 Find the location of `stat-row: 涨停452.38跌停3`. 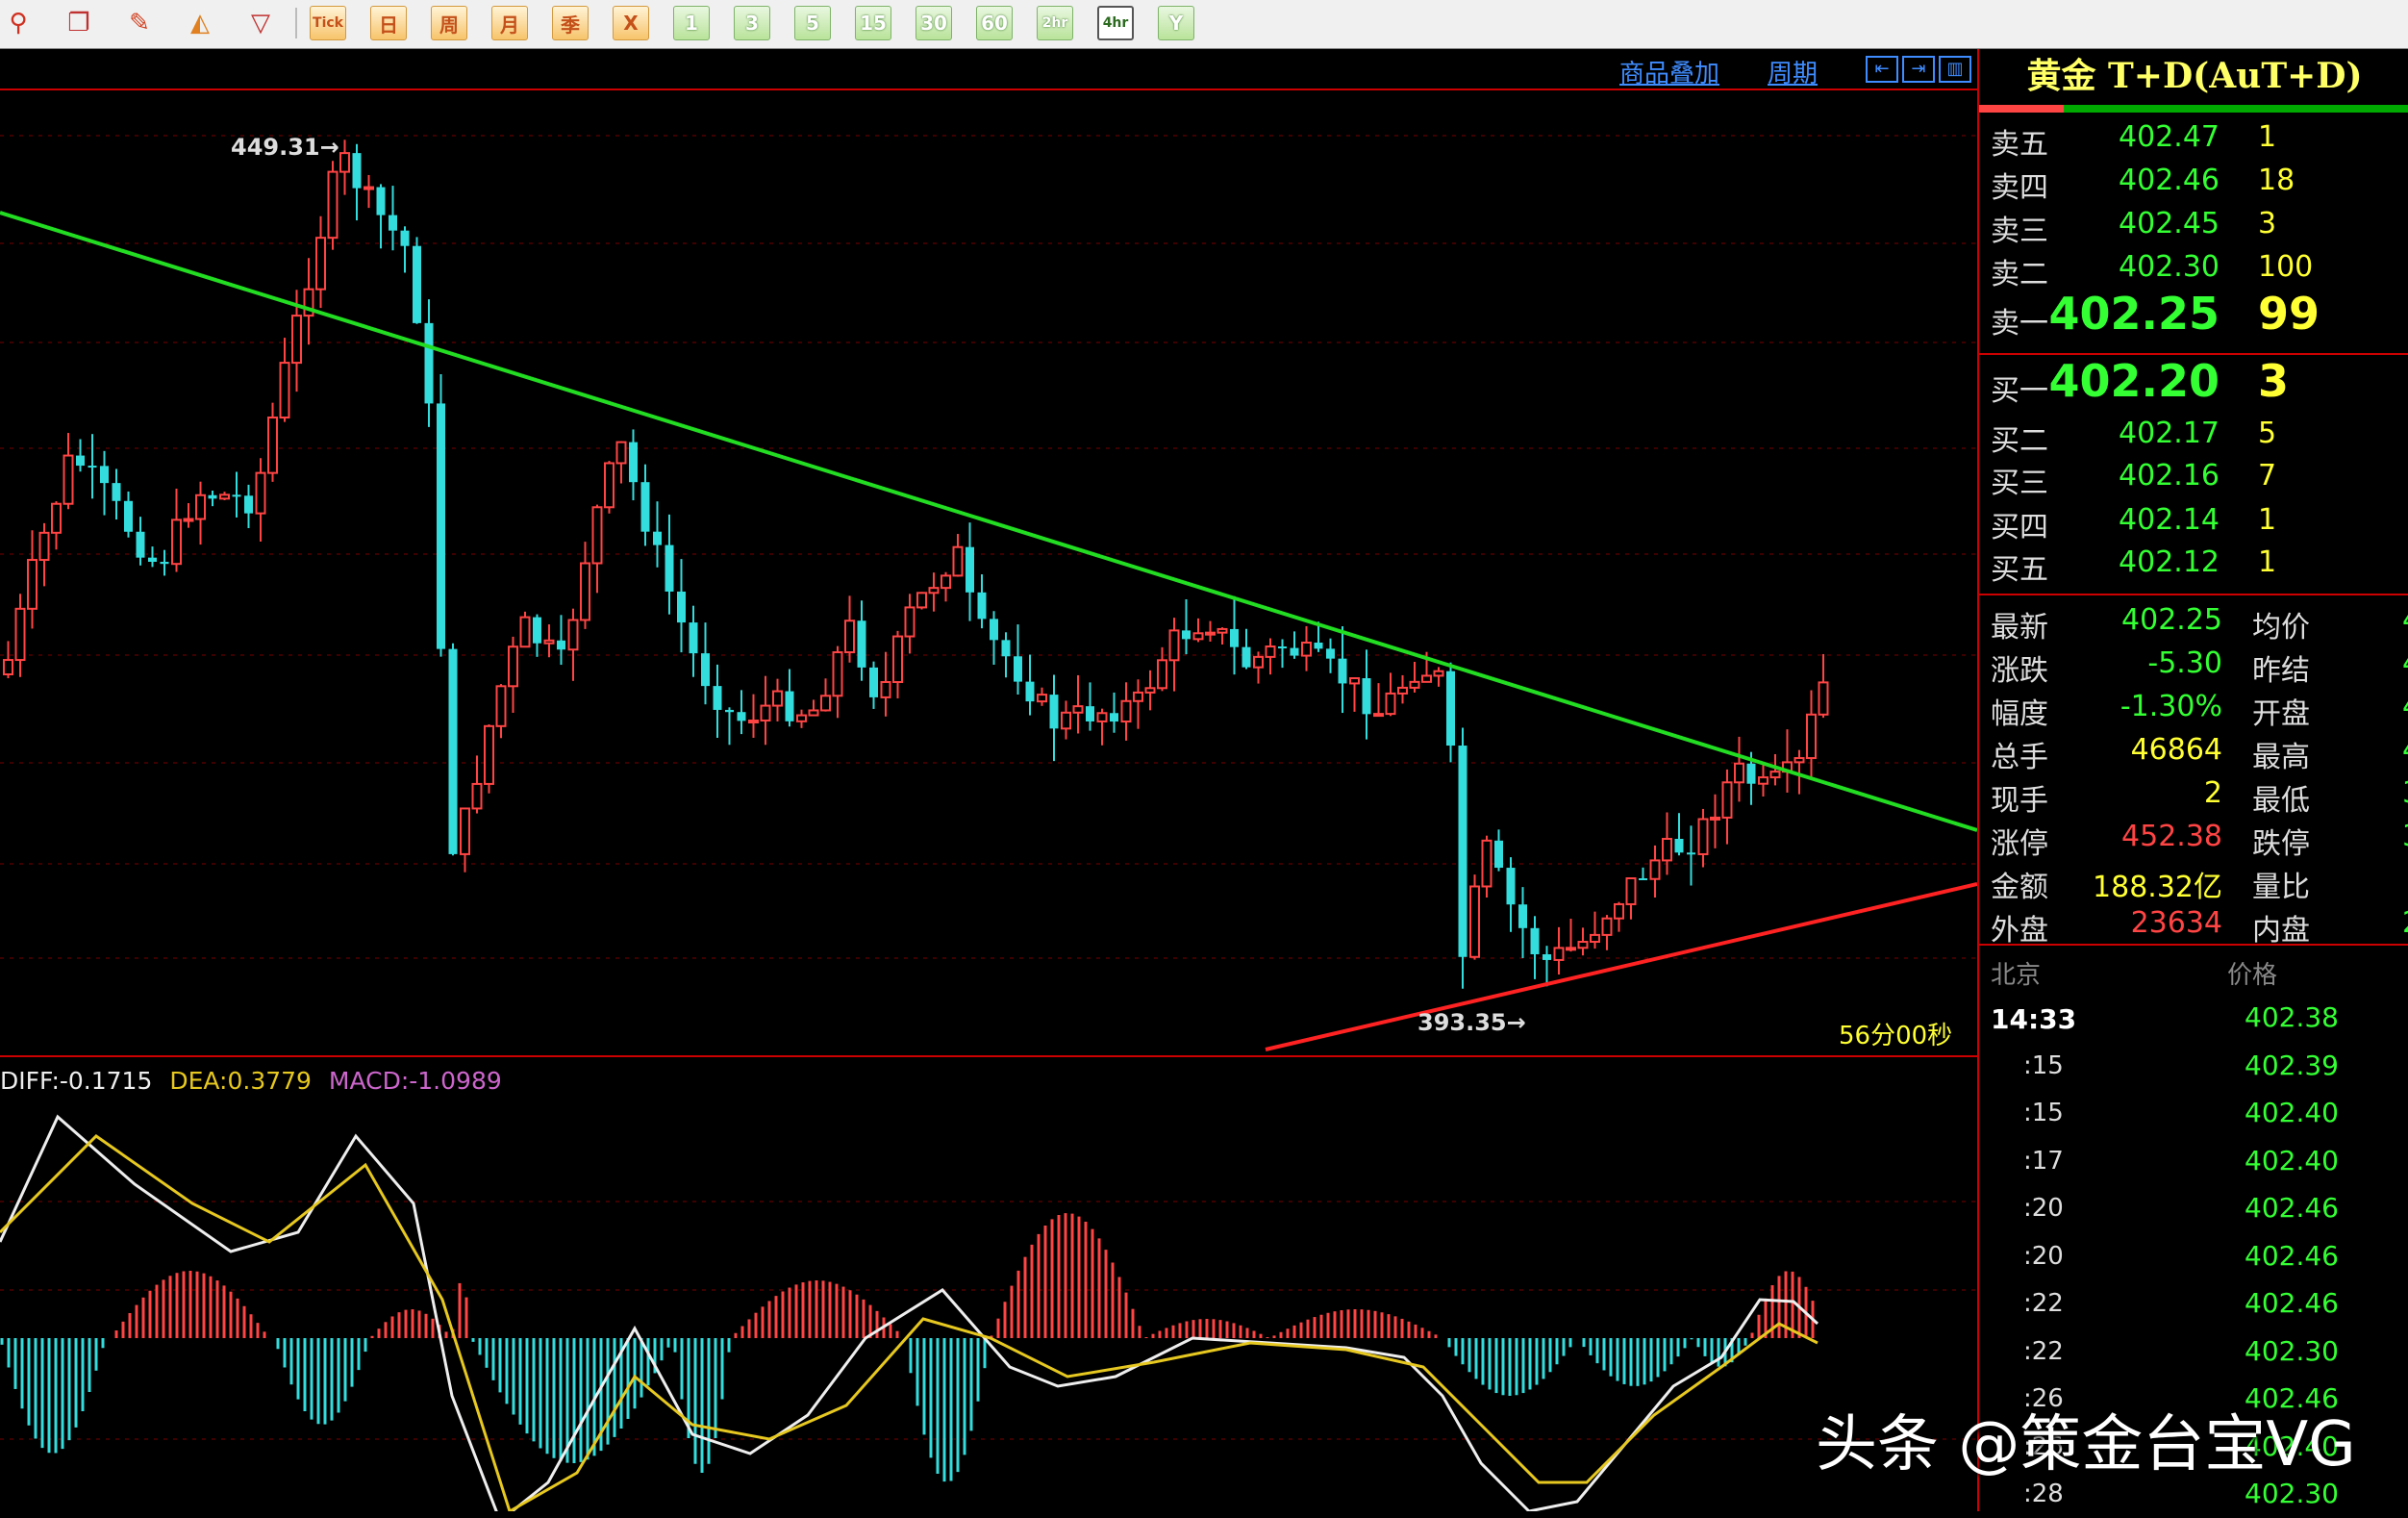

stat-row: 涨停452.38跌停3 is located at coordinates (2199, 840).